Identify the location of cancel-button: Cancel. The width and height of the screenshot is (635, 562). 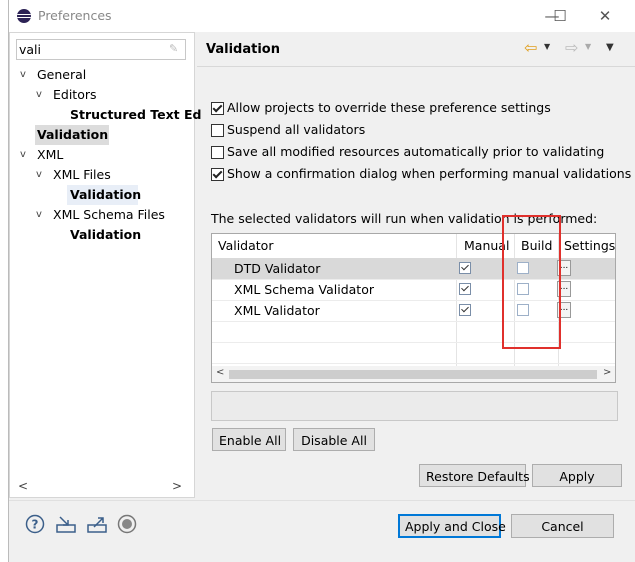
(562, 526).